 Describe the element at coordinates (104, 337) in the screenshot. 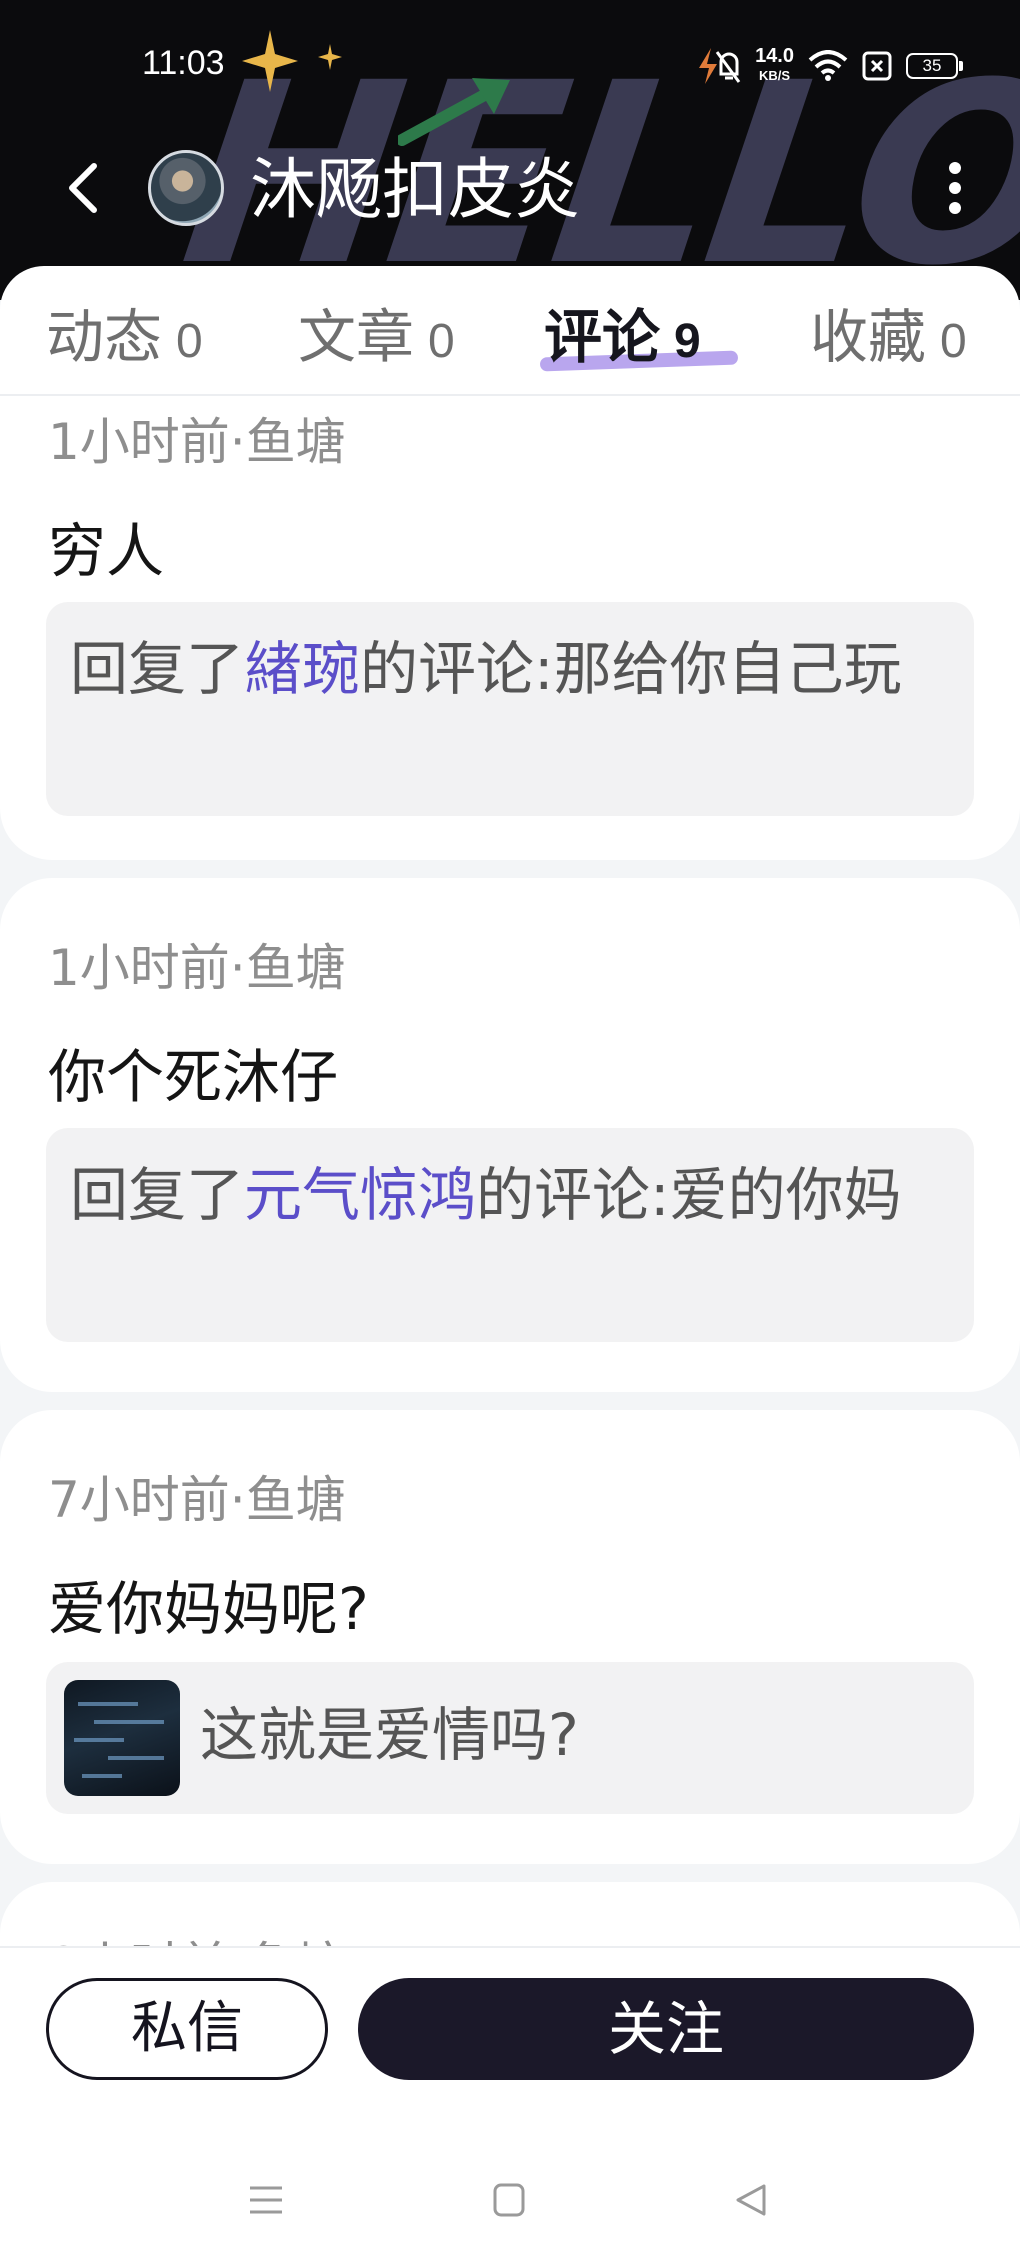

I see `tab-label: 动态` at that location.